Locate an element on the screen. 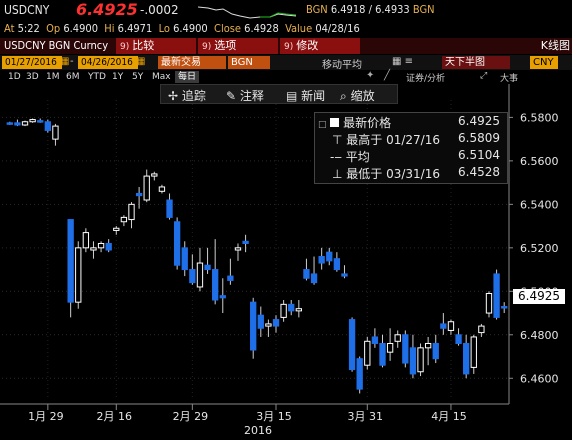  y-tick-label: 6.5200 is located at coordinates (539, 248).